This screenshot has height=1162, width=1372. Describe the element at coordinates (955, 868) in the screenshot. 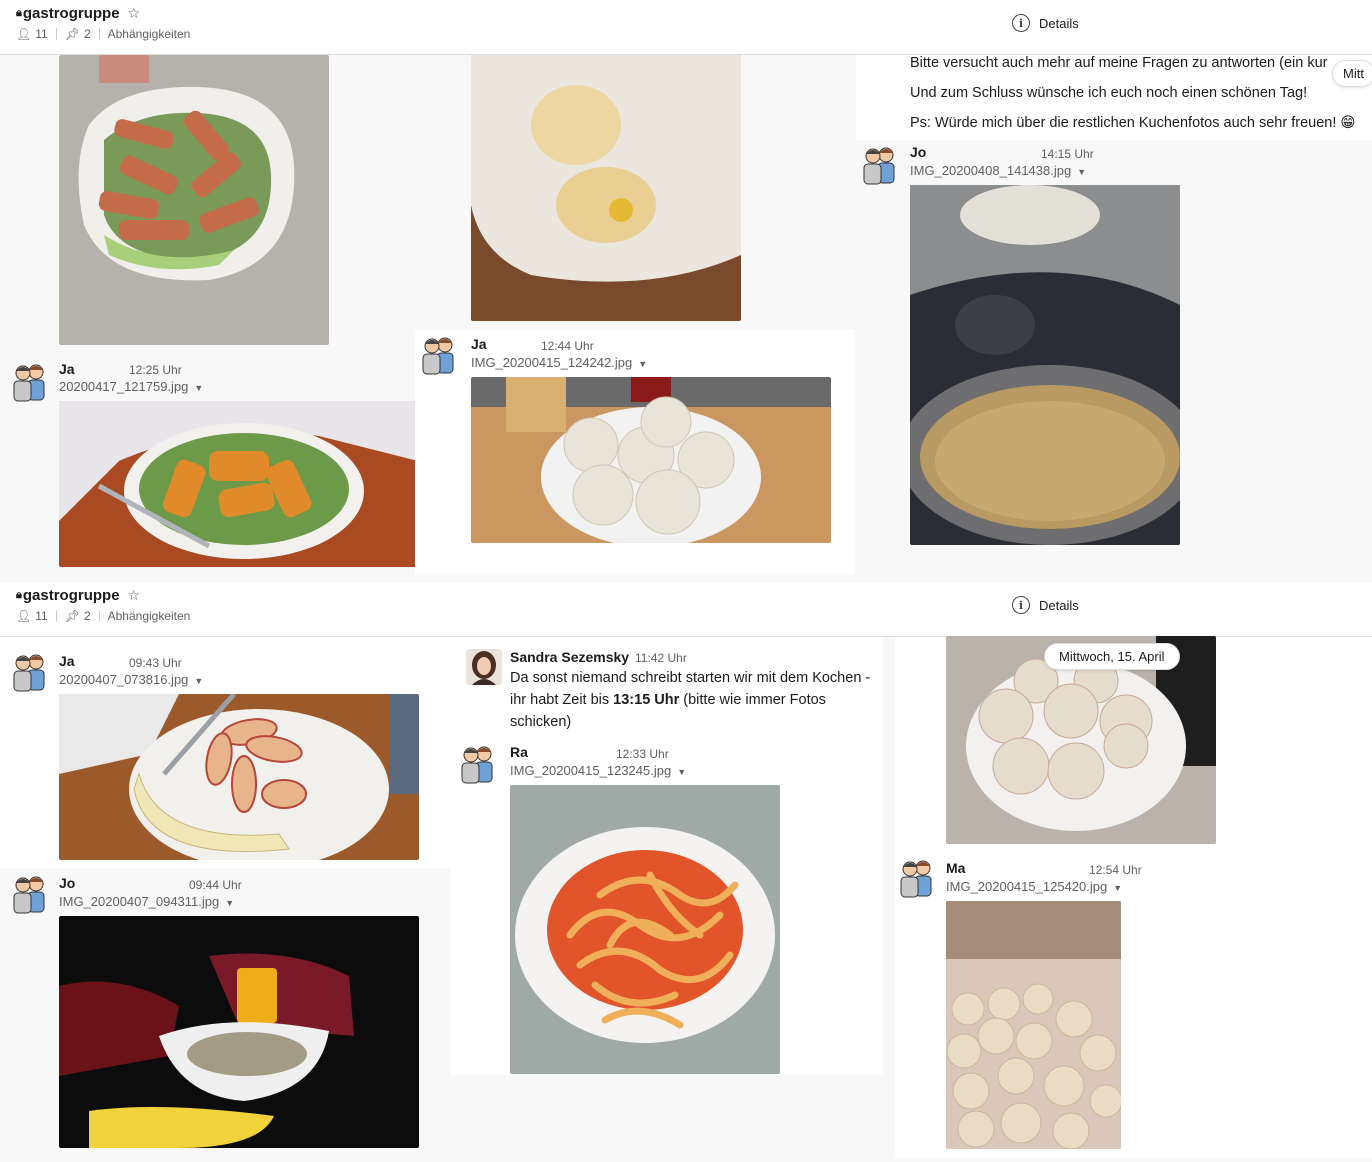

I see `author-name: Ma` at that location.